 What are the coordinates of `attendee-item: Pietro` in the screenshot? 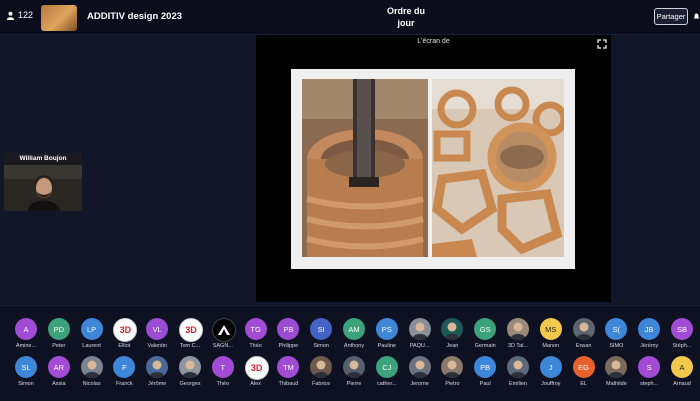 It's located at (452, 375).